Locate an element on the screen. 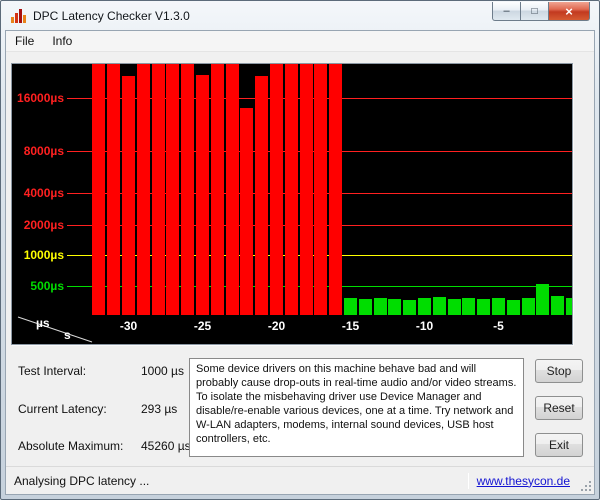 Image resolution: width=600 pixels, height=500 pixels. axis-diagonal is located at coordinates (55, 329).